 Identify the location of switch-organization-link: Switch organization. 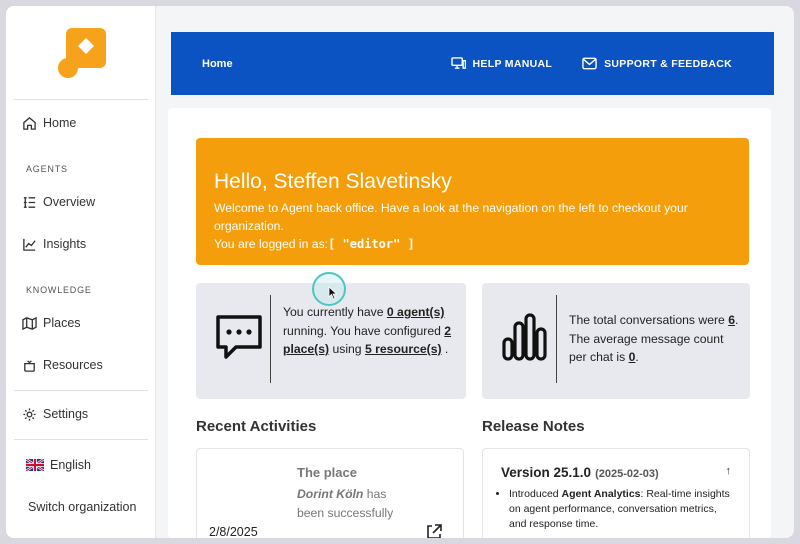
(82, 507).